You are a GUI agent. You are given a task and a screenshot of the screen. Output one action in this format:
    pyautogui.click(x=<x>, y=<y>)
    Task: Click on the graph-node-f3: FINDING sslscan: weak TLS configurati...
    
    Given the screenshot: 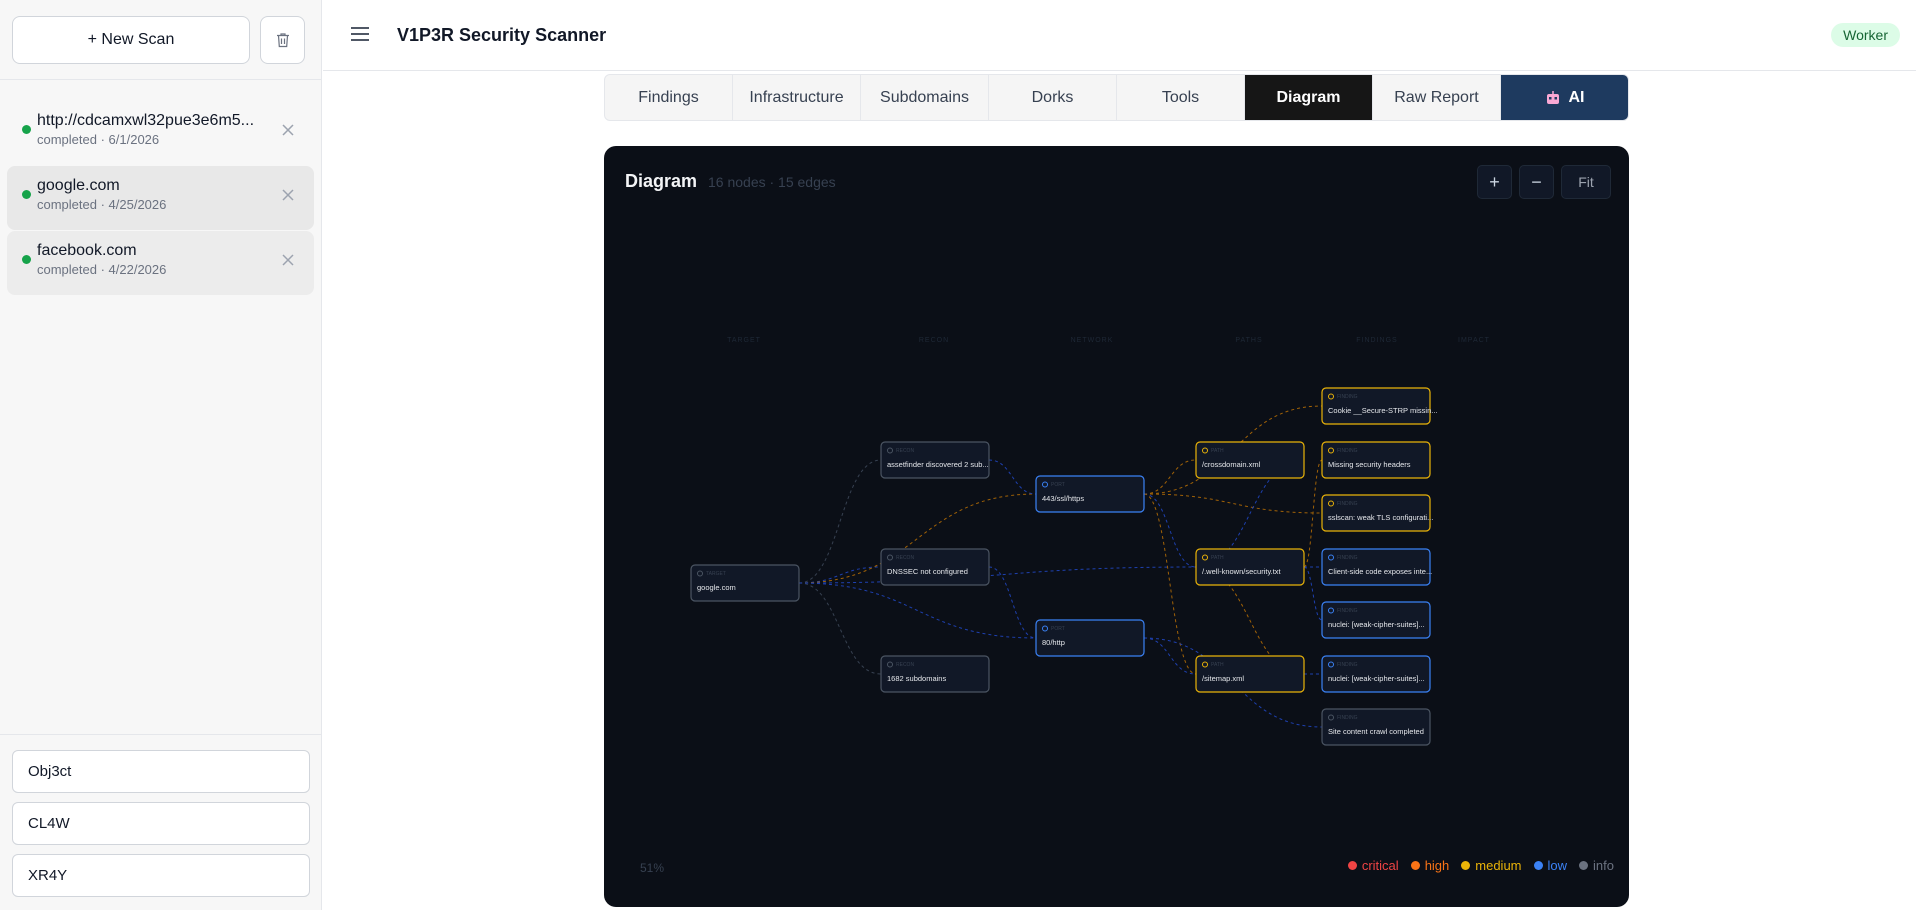 What is the action you would take?
    pyautogui.click(x=1377, y=513)
    